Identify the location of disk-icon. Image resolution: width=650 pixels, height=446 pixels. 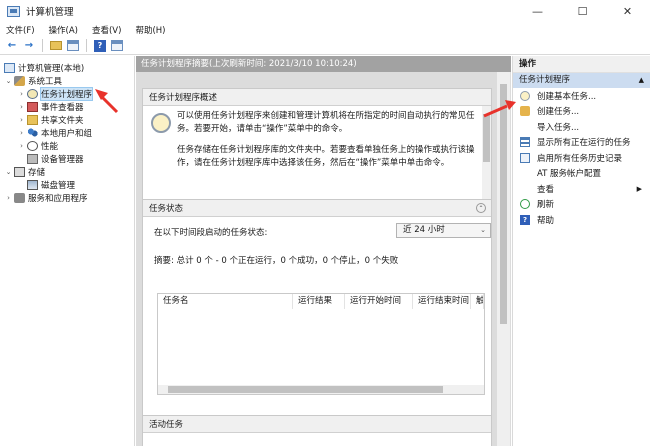
(32, 184).